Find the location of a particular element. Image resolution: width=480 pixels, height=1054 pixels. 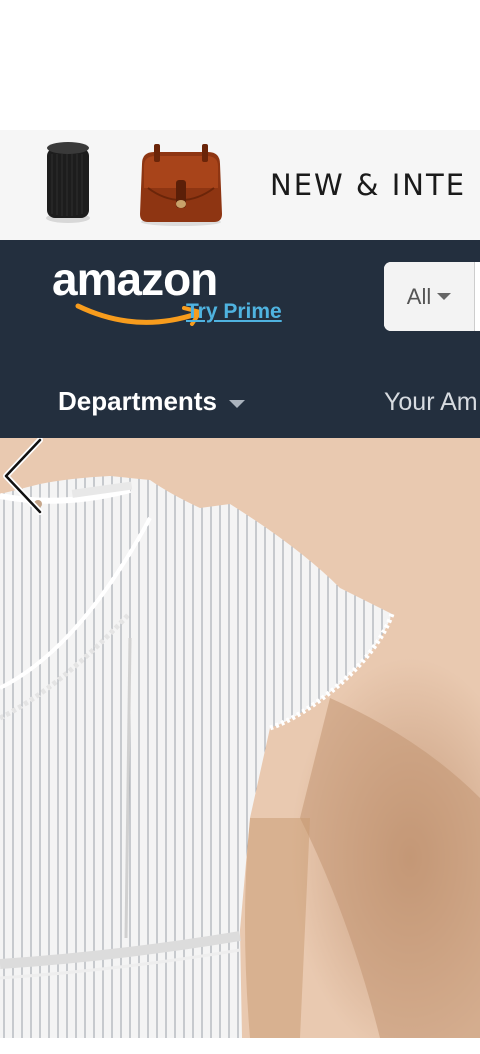

departments-menu: Departments is located at coordinates (151, 401).